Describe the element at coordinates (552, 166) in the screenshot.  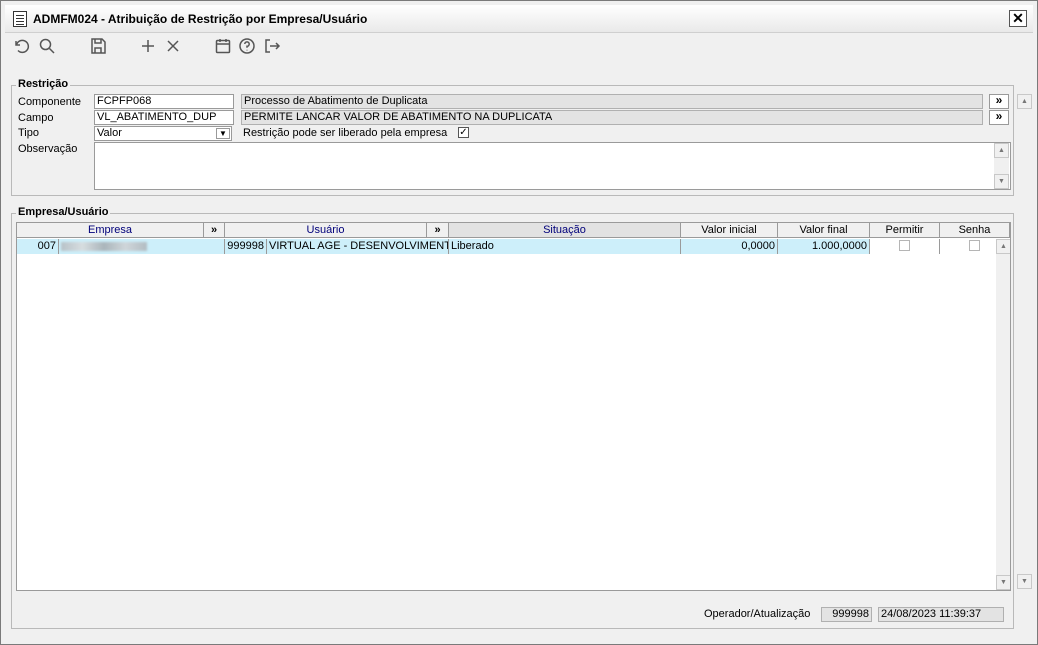
I see `observacao-textarea` at that location.